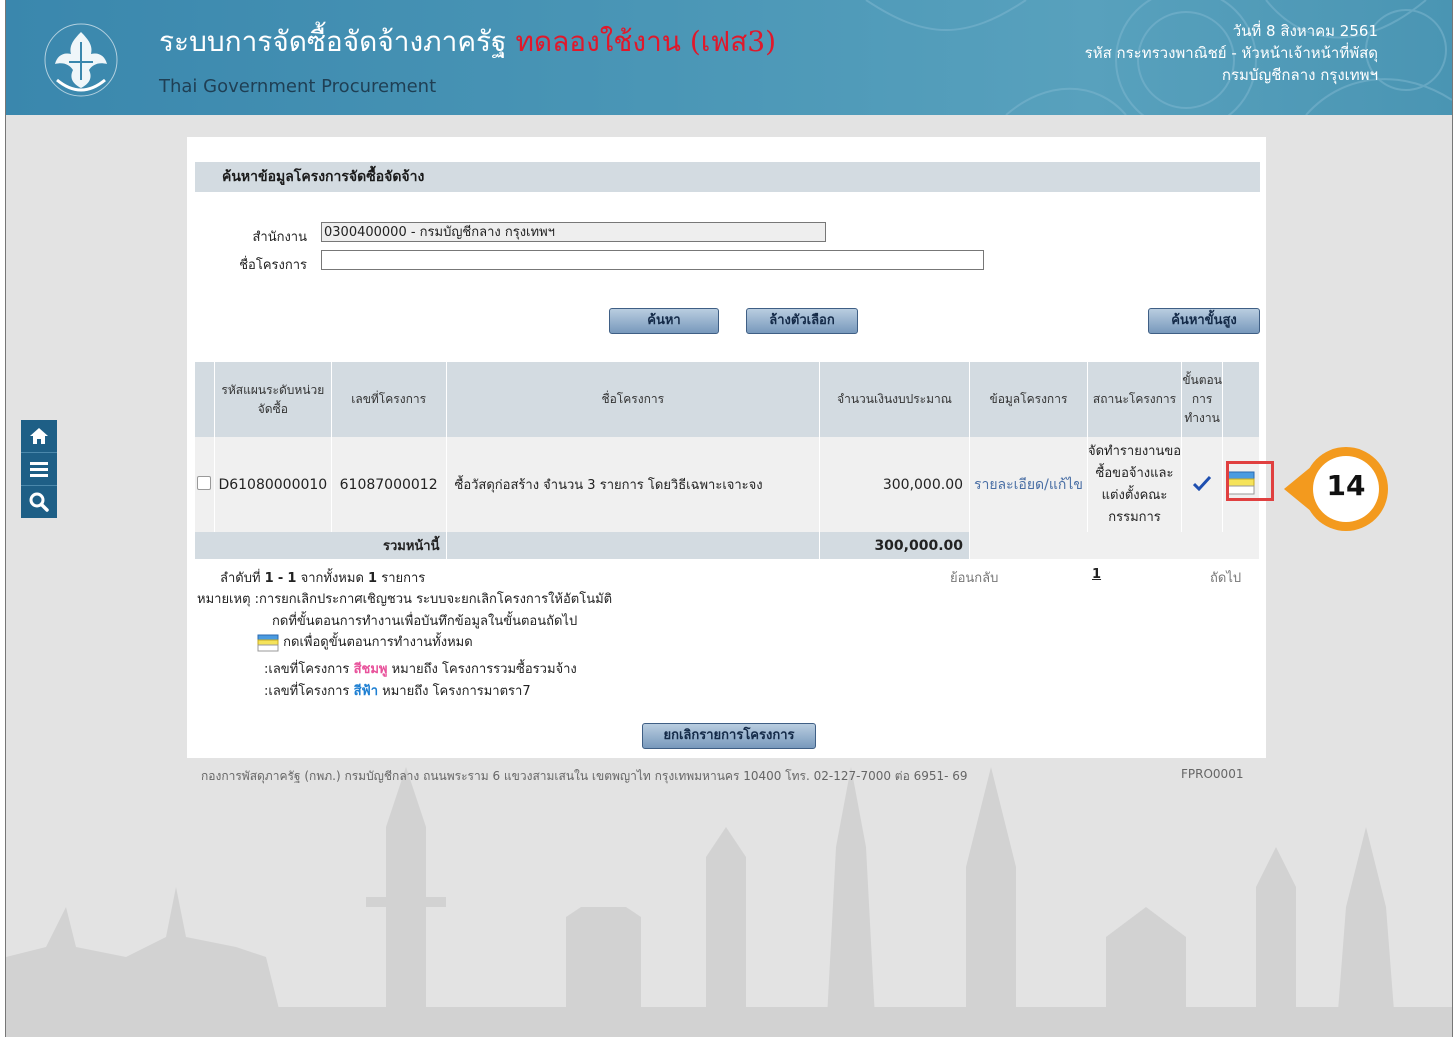  I want to click on sum-spacer, so click(633, 545).